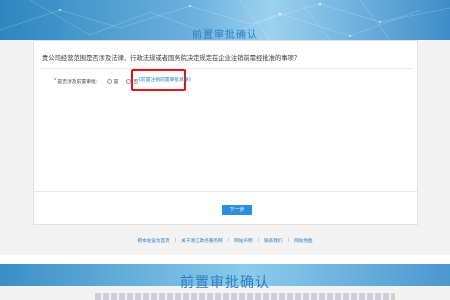 This screenshot has width=450, height=300. I want to click on field-label: 是否涉及前置审批：, so click(79, 82).